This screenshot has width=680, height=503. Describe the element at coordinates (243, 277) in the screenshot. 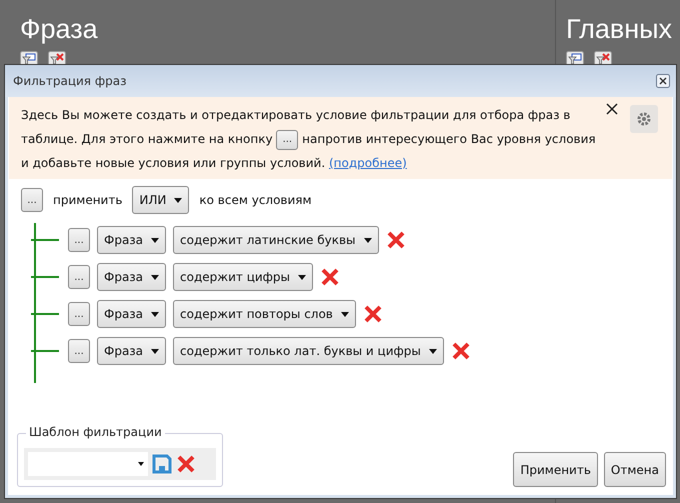

I see `condition-dropdown: содержит цифры` at that location.